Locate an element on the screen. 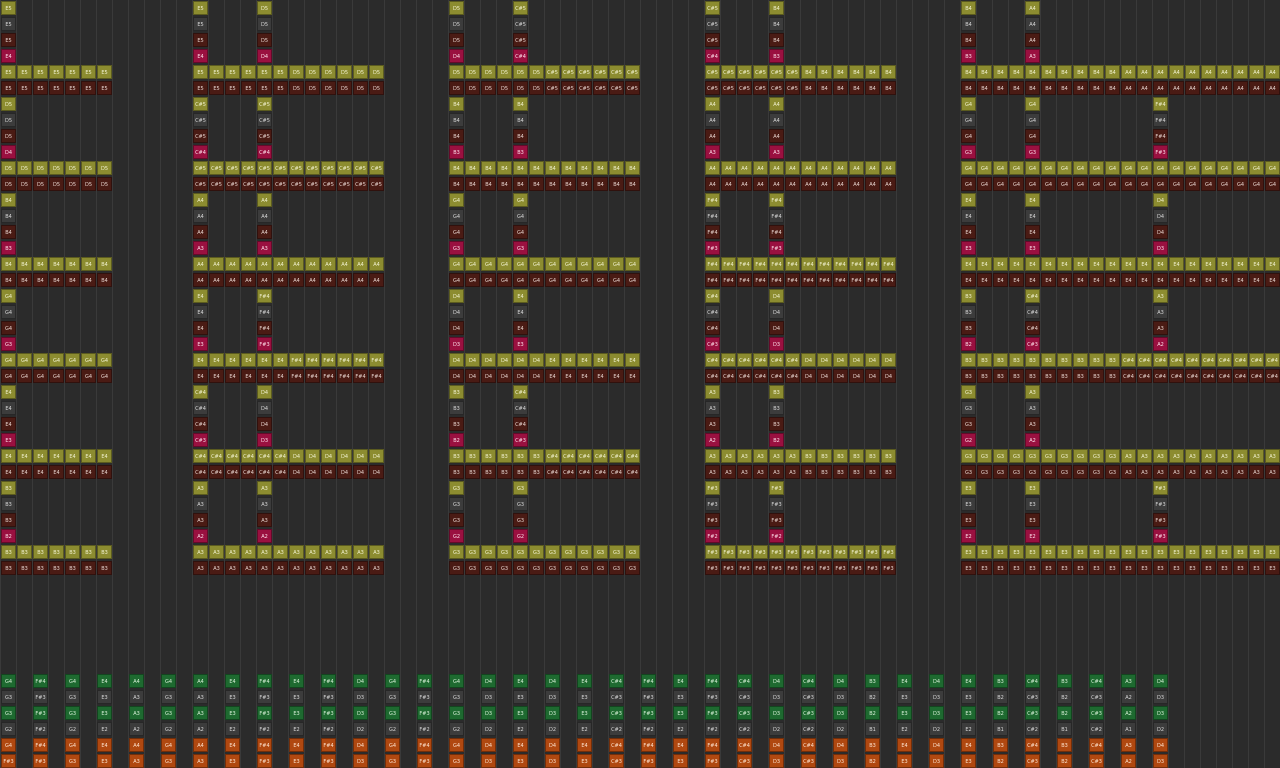  bass-note-block: F#2 is located at coordinates (40, 729).